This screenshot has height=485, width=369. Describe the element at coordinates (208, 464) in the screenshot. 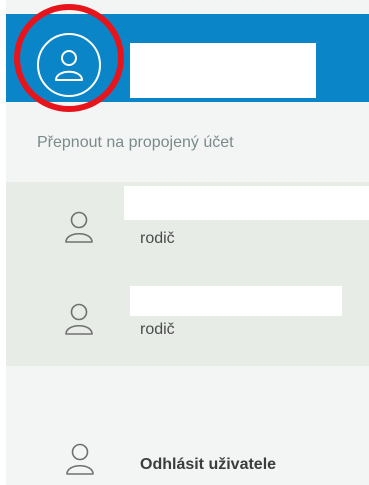

I see `logout-label: Odhlásit uživatele` at that location.